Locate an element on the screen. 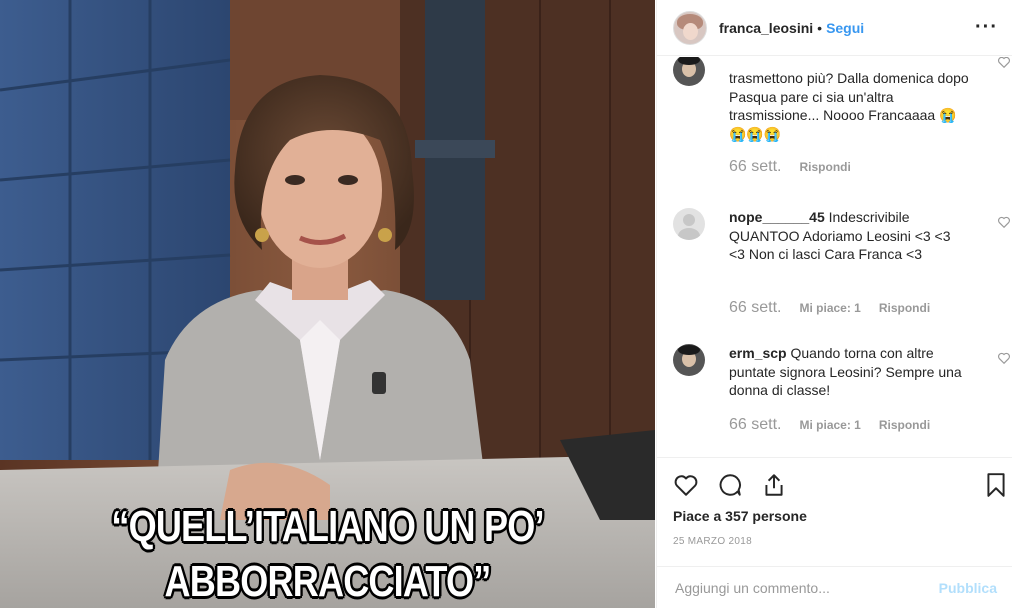 The width and height of the screenshot is (1012, 608). post-actions is located at coordinates (834, 479).